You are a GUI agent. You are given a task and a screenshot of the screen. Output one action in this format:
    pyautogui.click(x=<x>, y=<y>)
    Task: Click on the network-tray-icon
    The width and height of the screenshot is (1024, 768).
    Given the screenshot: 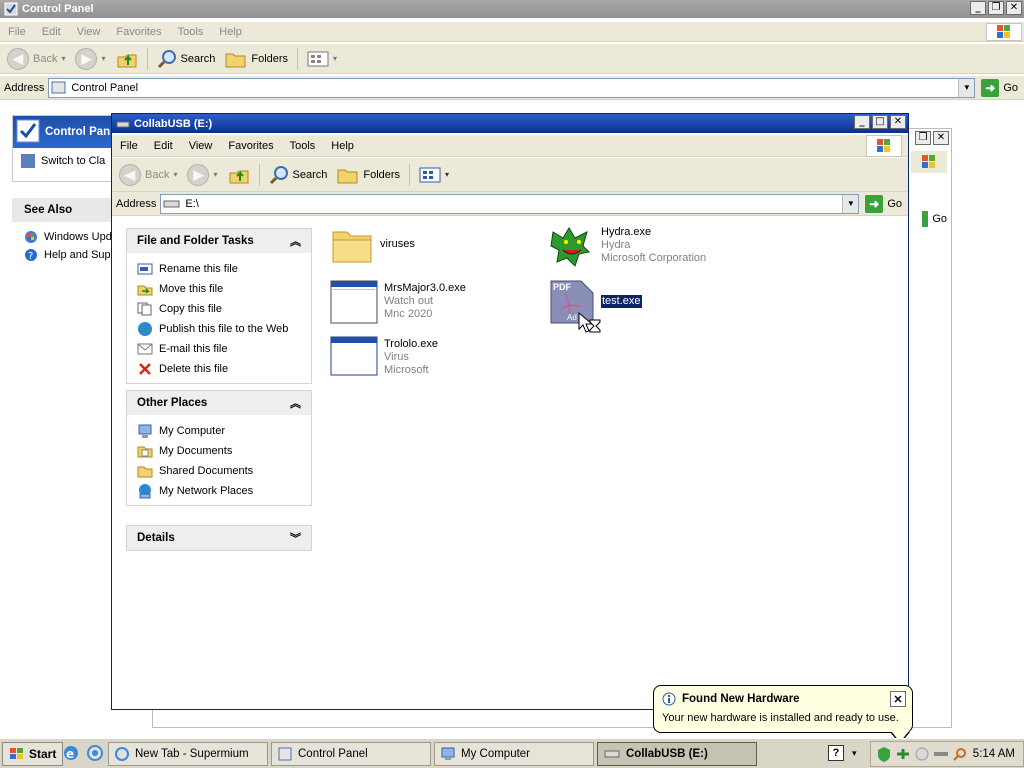 What is the action you would take?
    pyautogui.click(x=922, y=754)
    